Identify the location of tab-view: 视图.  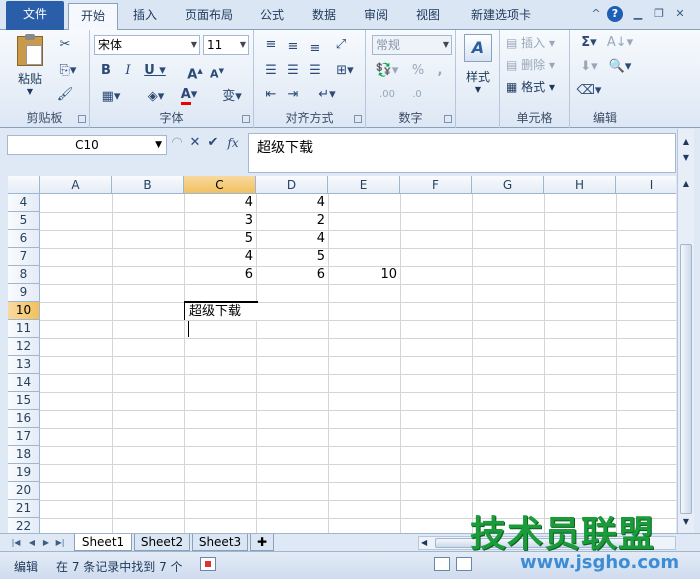
(428, 16).